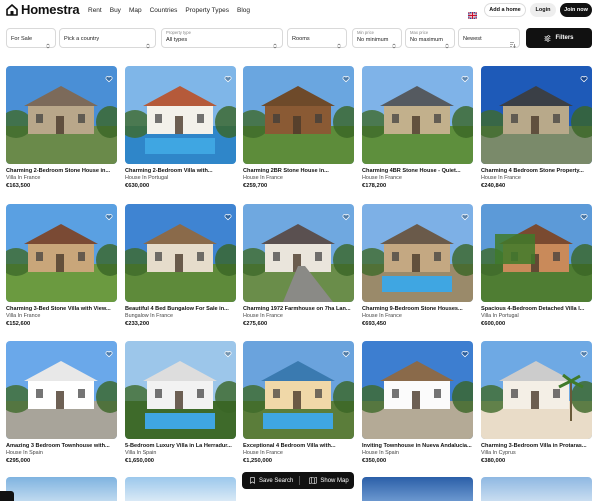 This screenshot has height=501, width=600. What do you see at coordinates (559, 38) in the screenshot?
I see `filters-button: Filters` at bounding box center [559, 38].